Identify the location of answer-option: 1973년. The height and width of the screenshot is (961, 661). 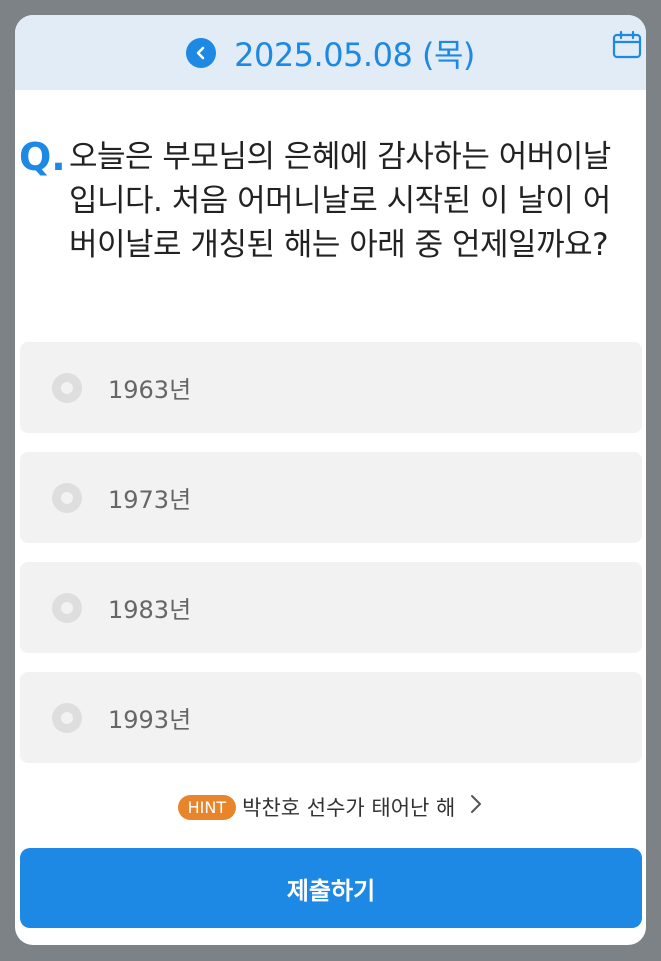
(331, 497).